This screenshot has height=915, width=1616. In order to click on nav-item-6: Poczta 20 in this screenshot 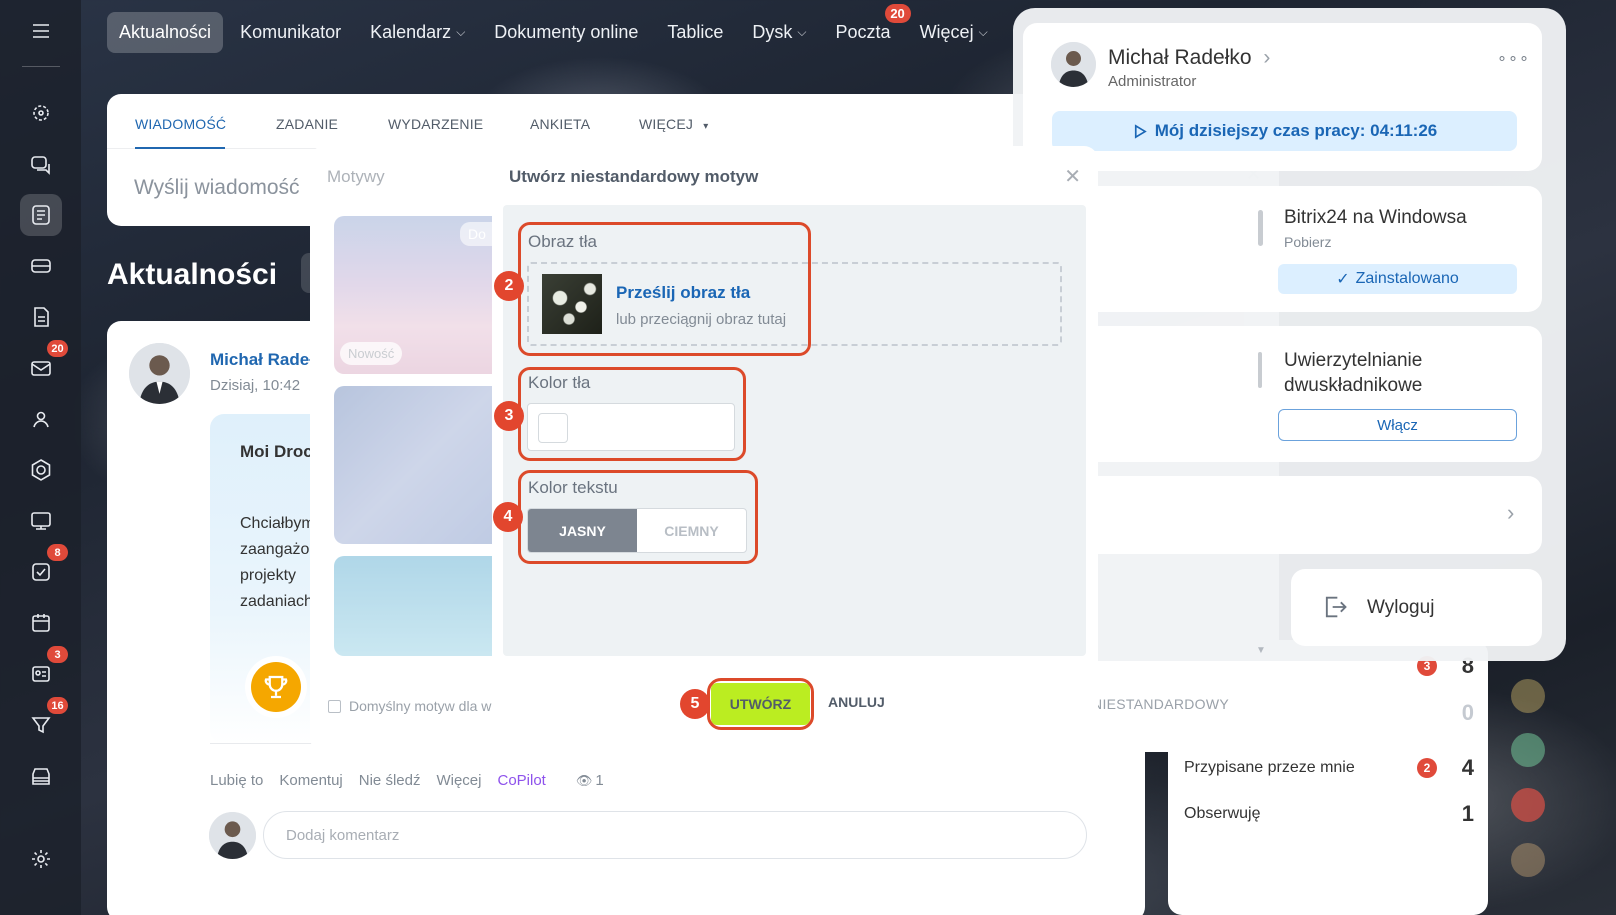, I will do `click(867, 28)`.